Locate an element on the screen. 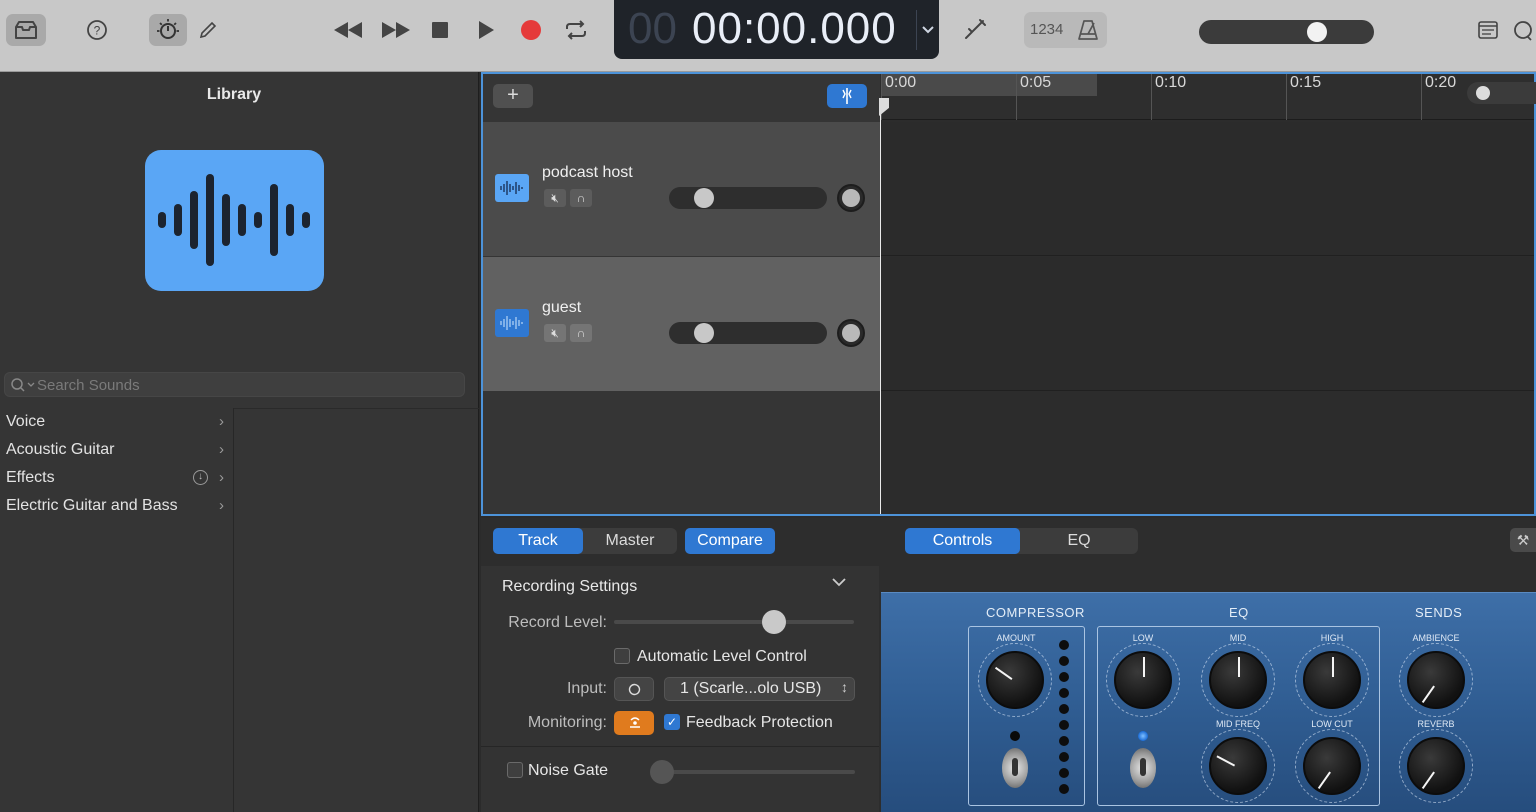 Image resolution: width=1536 pixels, height=812 pixels. eq-mid-freq-knob is located at coordinates (1238, 766).